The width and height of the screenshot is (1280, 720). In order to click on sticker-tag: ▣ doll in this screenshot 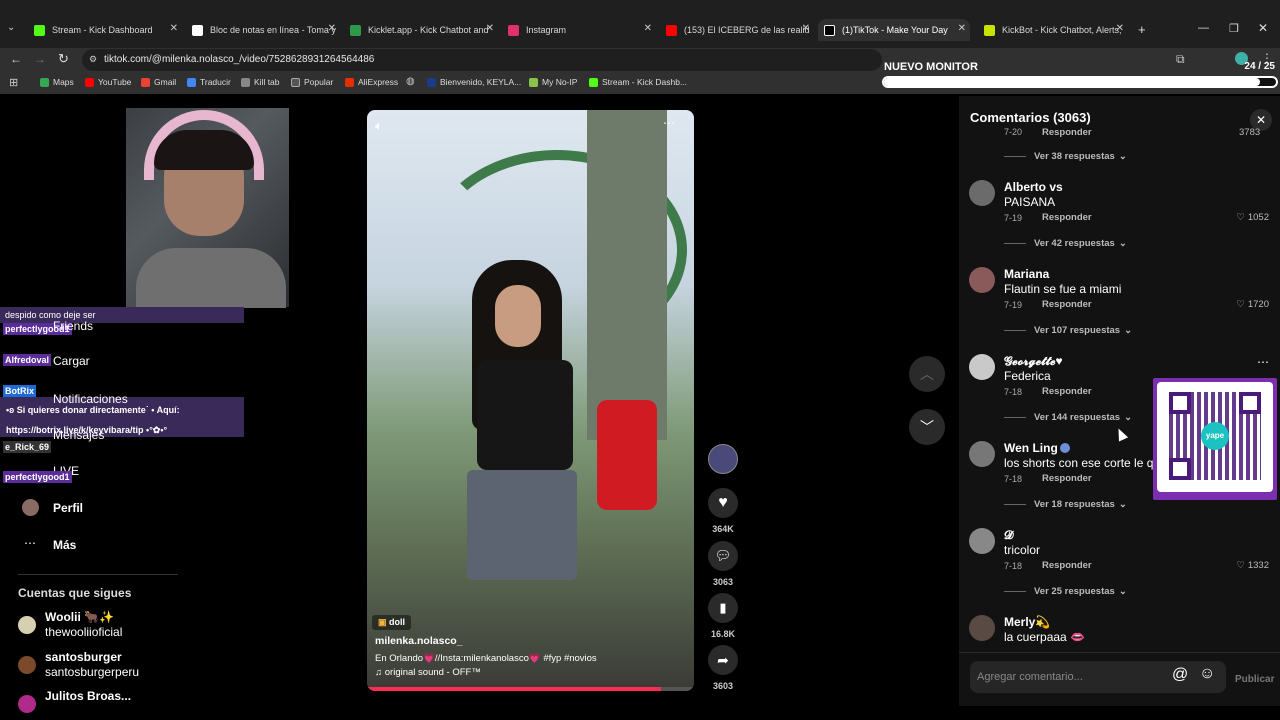, I will do `click(392, 622)`.